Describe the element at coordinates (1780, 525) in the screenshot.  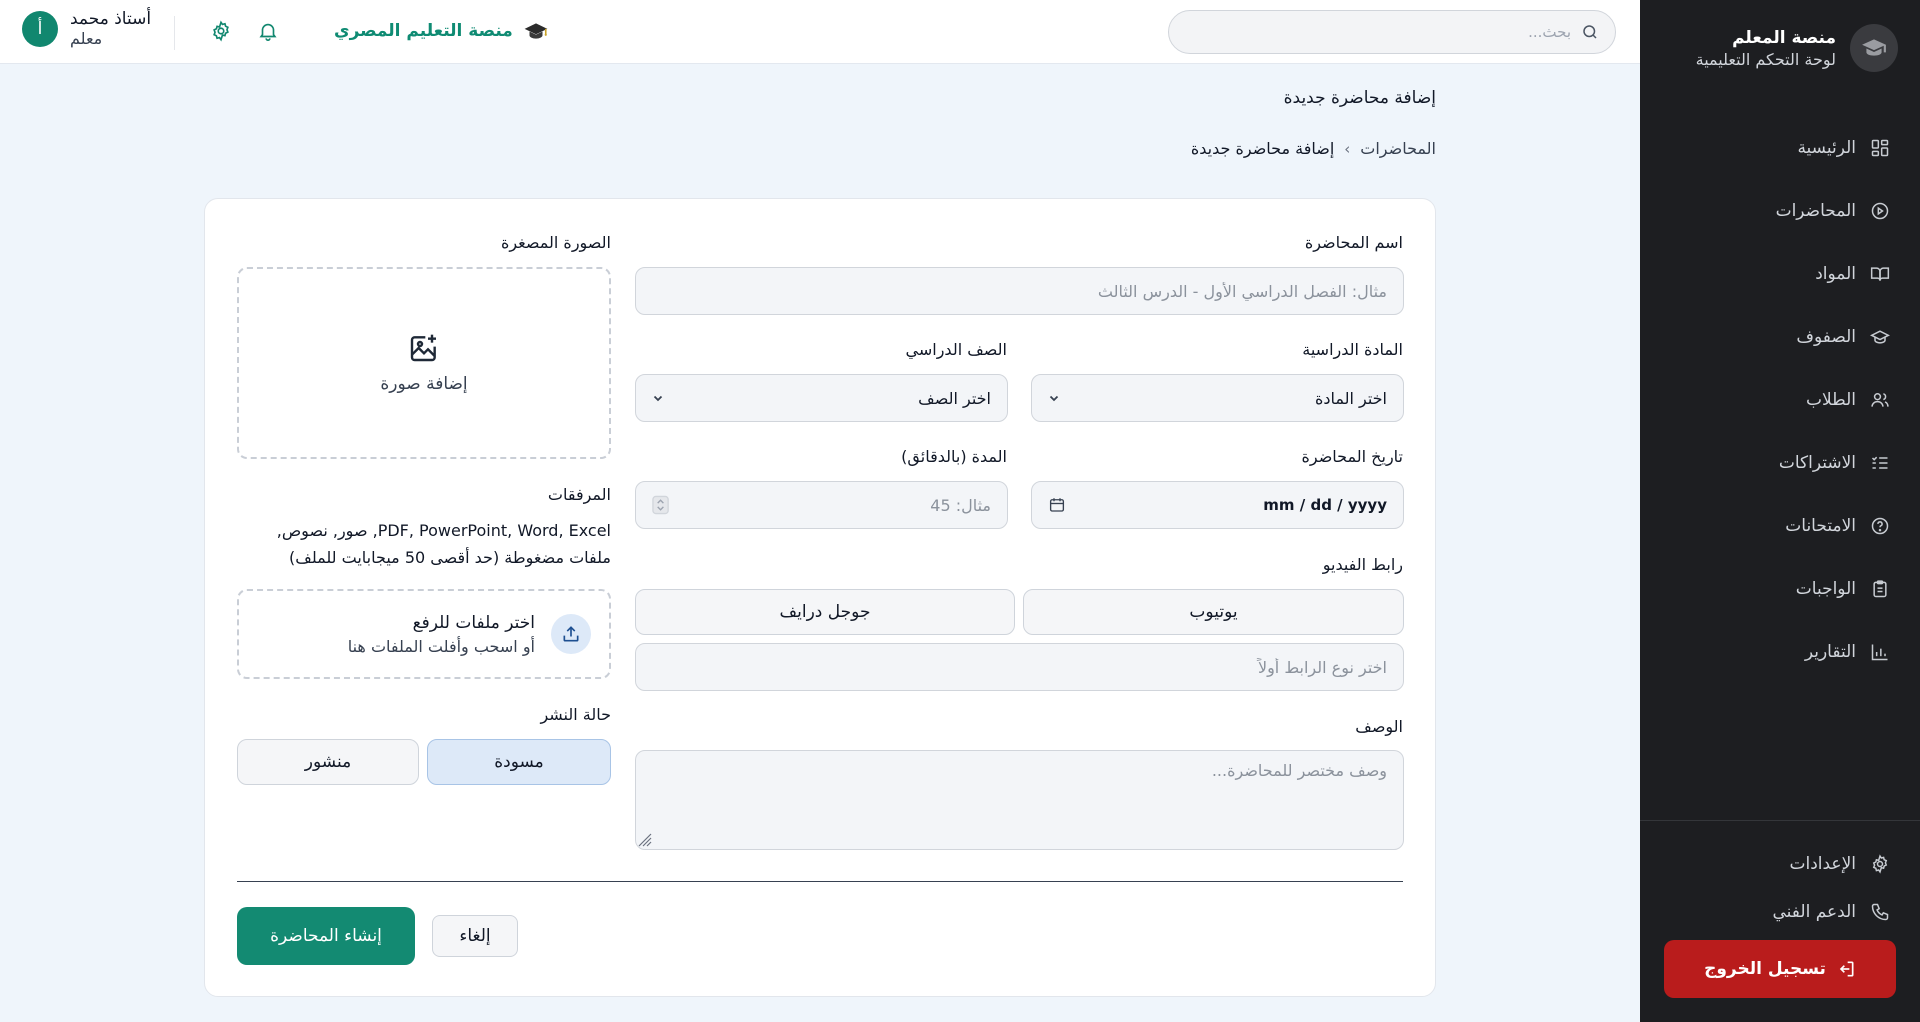
I see `sidebar-item-exams: الامتحانات` at that location.